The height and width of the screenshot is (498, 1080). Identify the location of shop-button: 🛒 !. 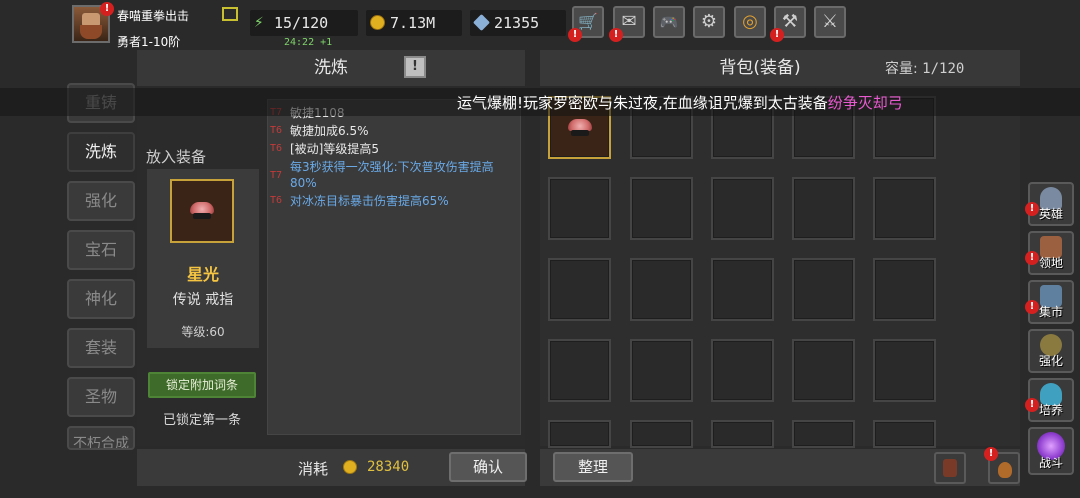
(586, 24).